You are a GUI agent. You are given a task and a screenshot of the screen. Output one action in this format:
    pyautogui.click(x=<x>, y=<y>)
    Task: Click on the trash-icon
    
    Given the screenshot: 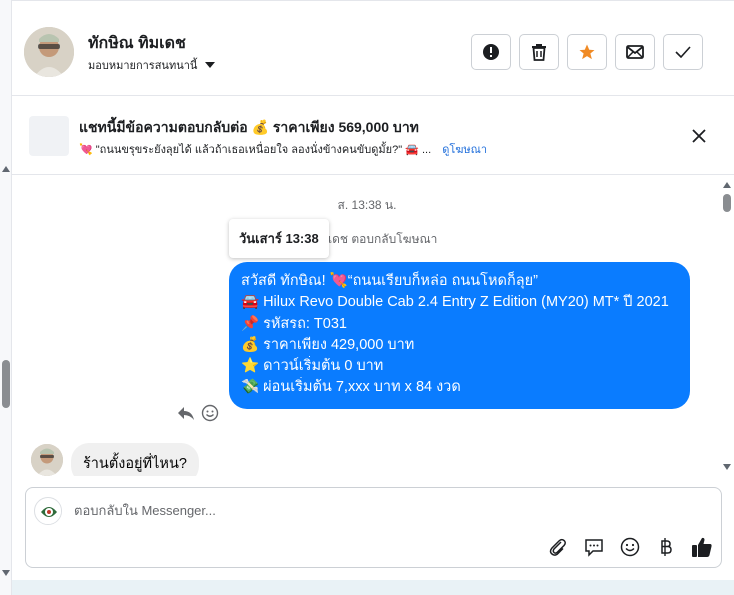 What is the action you would take?
    pyautogui.click(x=539, y=52)
    